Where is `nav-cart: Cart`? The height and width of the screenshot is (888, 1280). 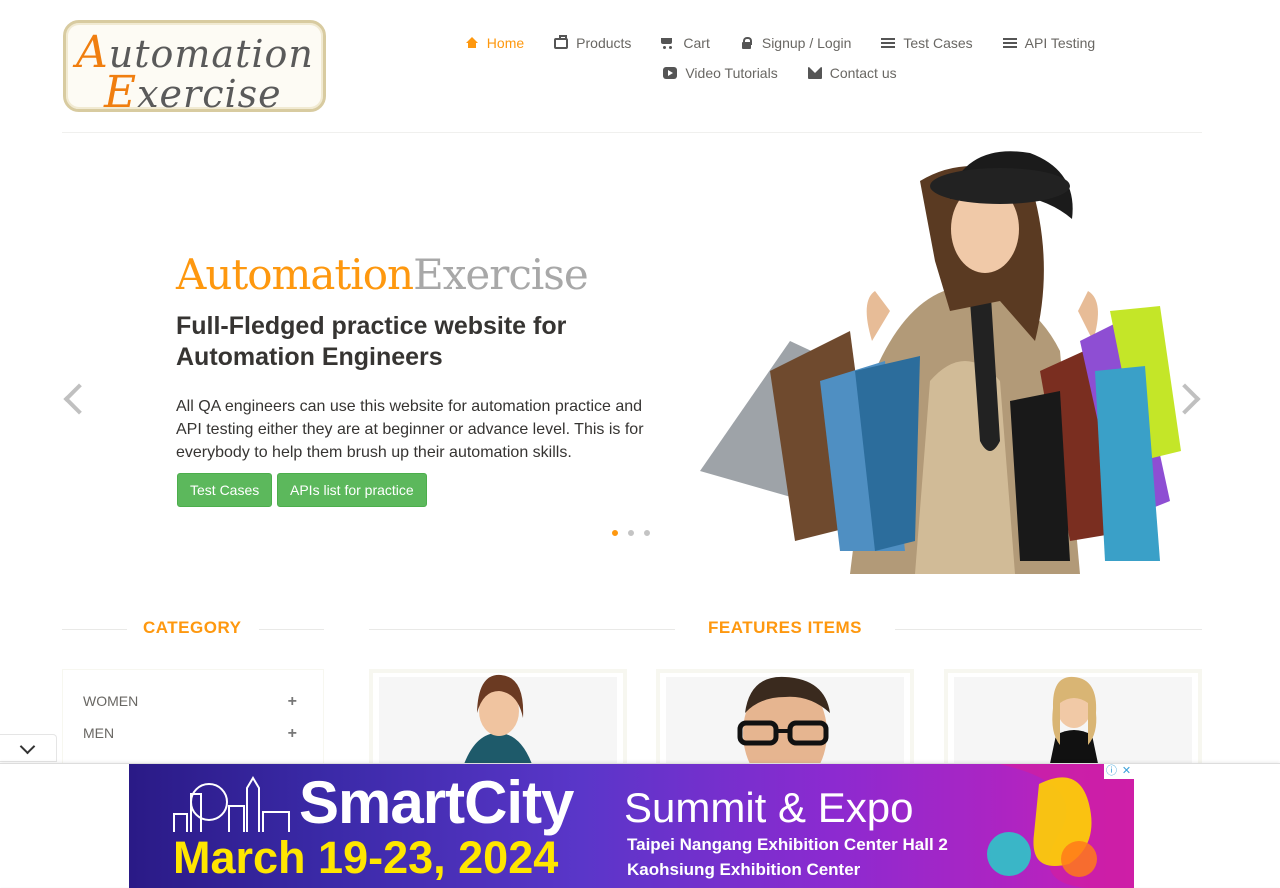 nav-cart: Cart is located at coordinates (685, 43).